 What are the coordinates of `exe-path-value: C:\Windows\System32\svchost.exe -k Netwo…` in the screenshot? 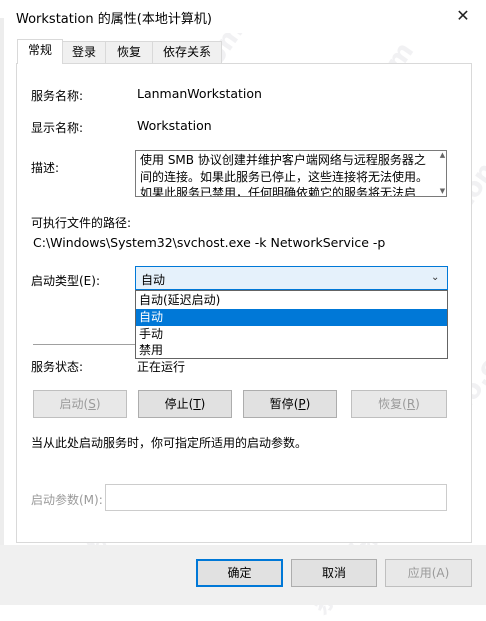 It's located at (209, 242).